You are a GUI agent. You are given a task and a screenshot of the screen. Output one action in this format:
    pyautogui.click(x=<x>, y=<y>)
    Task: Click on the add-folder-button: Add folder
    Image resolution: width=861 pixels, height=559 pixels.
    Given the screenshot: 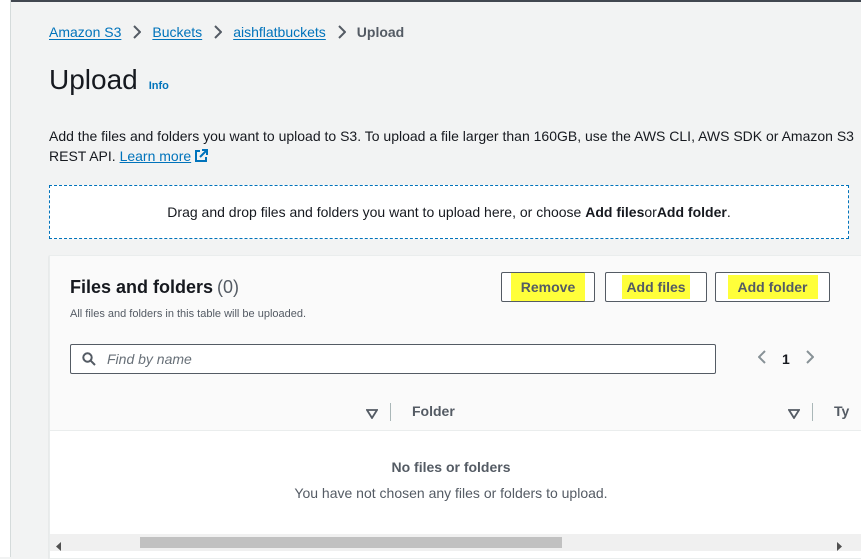 What is the action you would take?
    pyautogui.click(x=772, y=287)
    